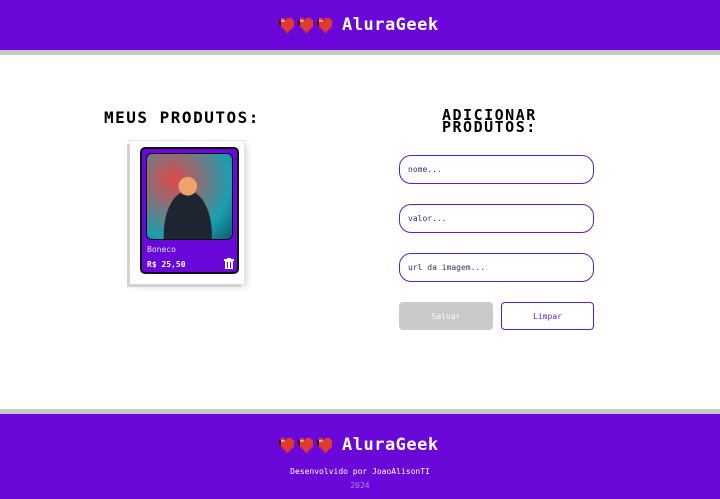  I want to click on product-url-input, so click(496, 267).